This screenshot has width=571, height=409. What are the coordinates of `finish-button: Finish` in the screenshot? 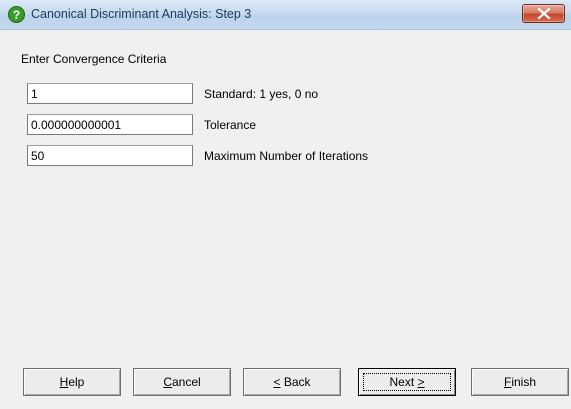 It's located at (520, 382).